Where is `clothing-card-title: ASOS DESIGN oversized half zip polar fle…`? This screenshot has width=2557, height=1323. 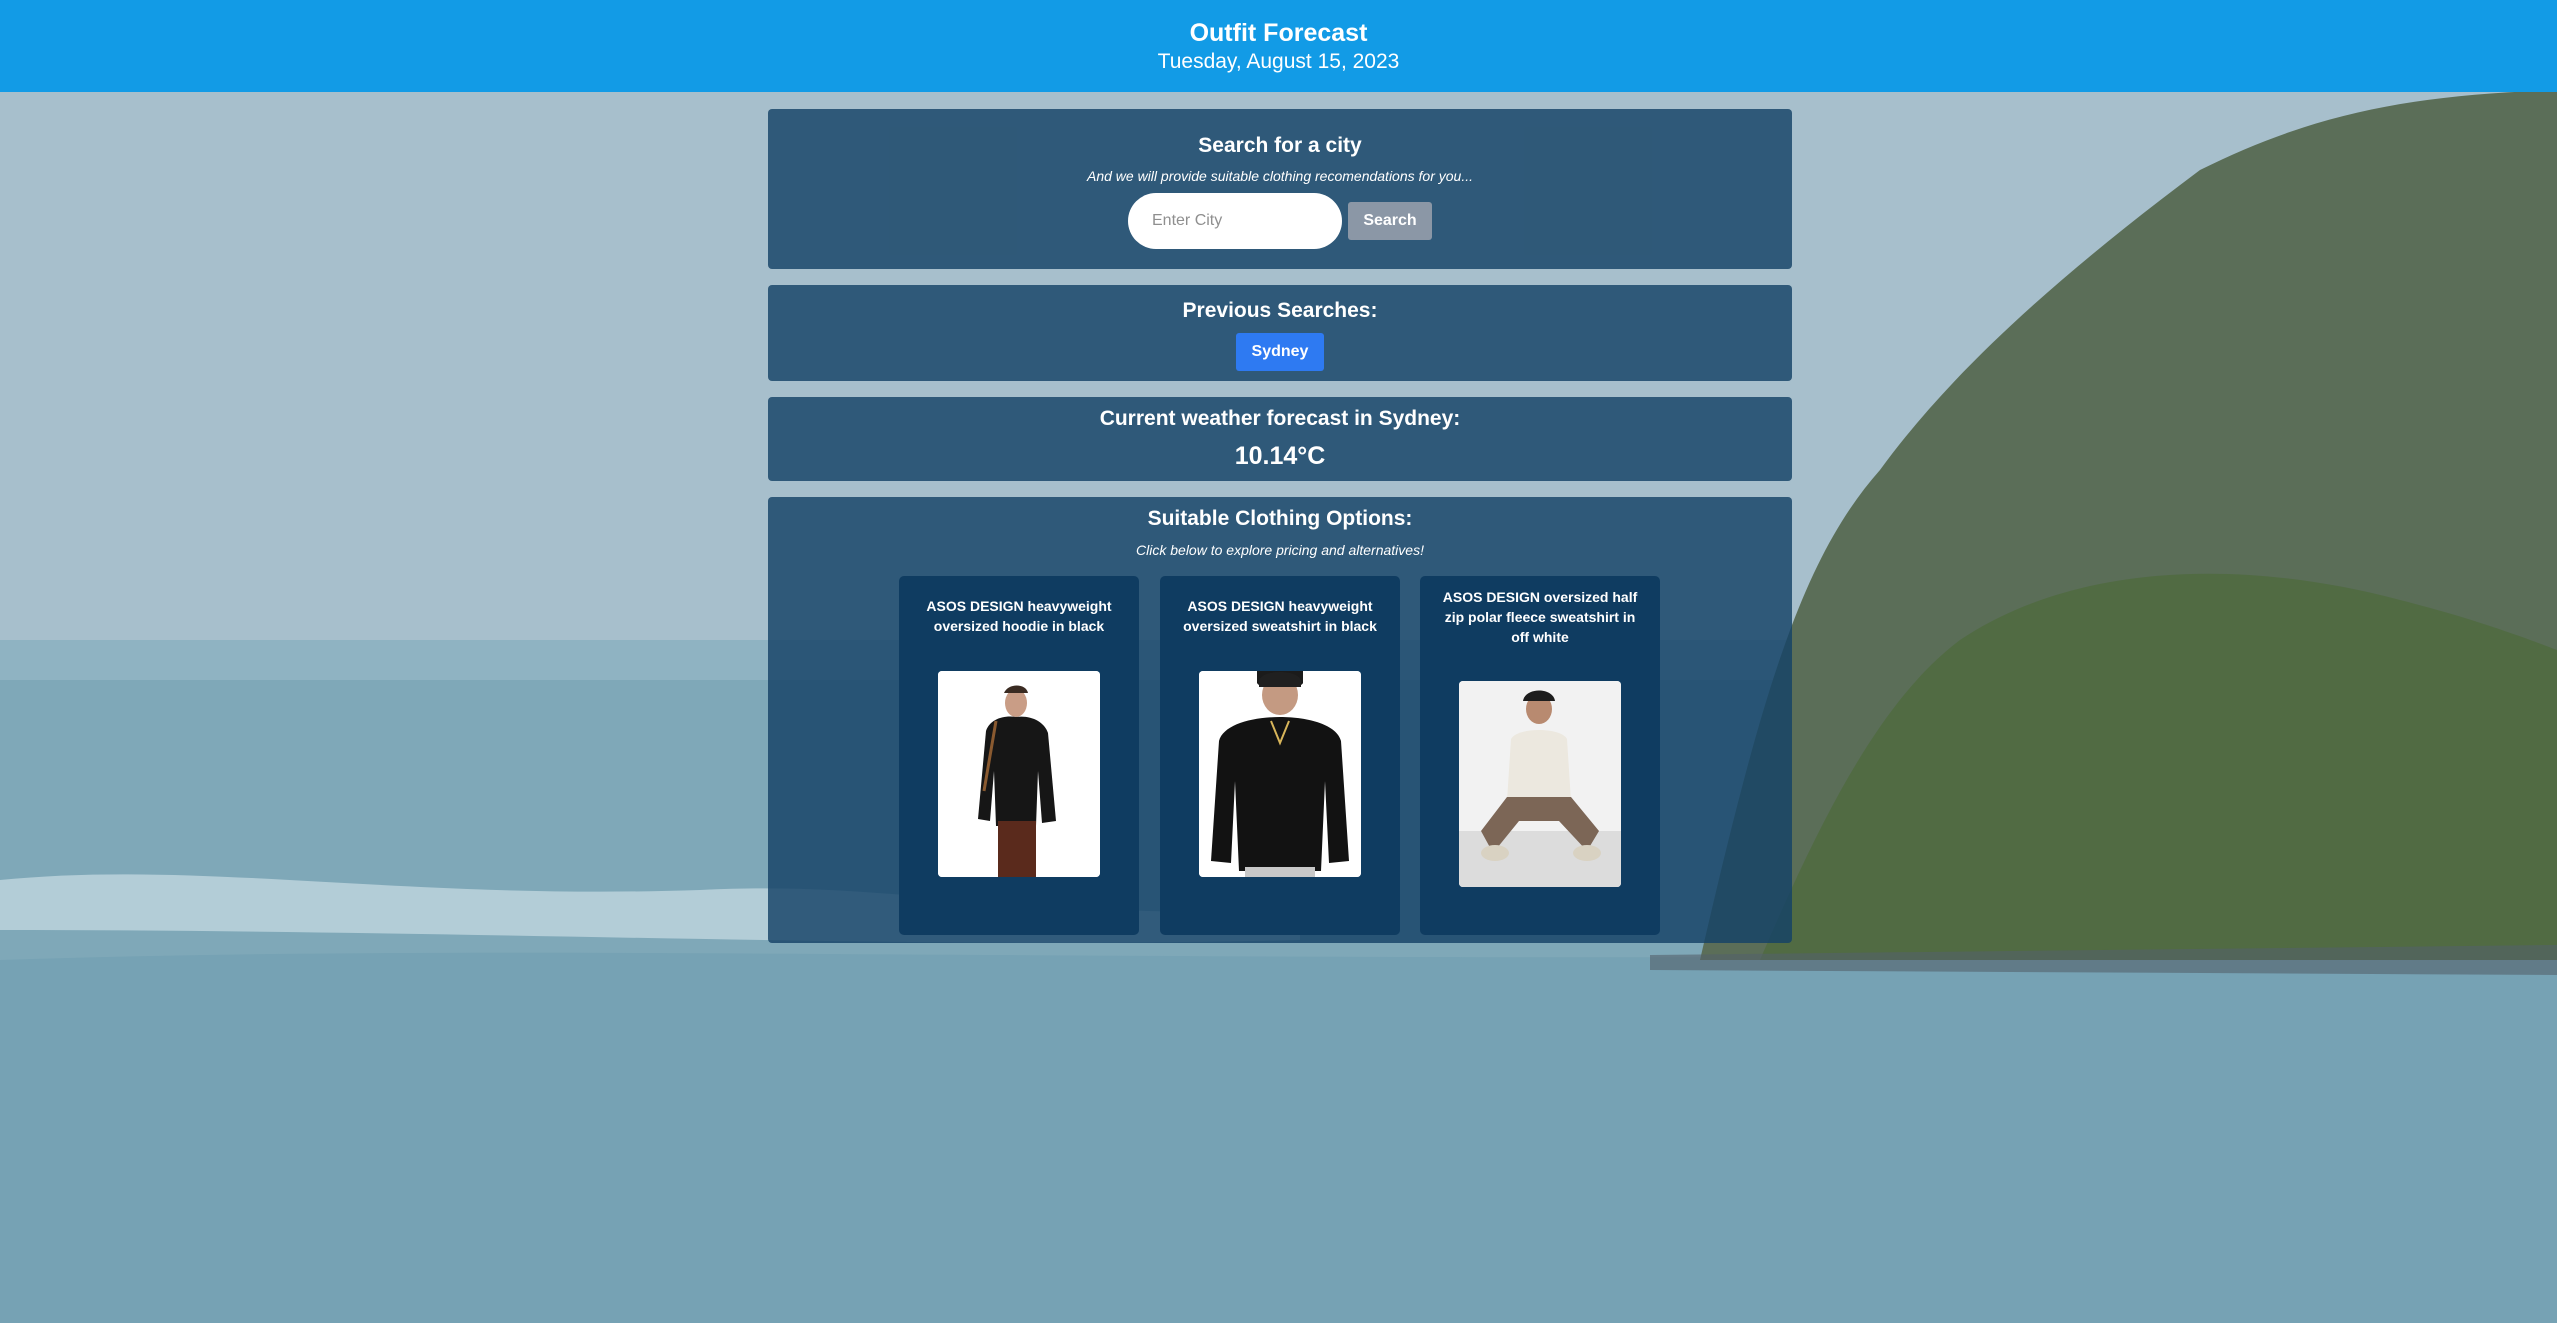
clothing-card-title: ASOS DESIGN oversized half zip polar fle… is located at coordinates (1540, 617).